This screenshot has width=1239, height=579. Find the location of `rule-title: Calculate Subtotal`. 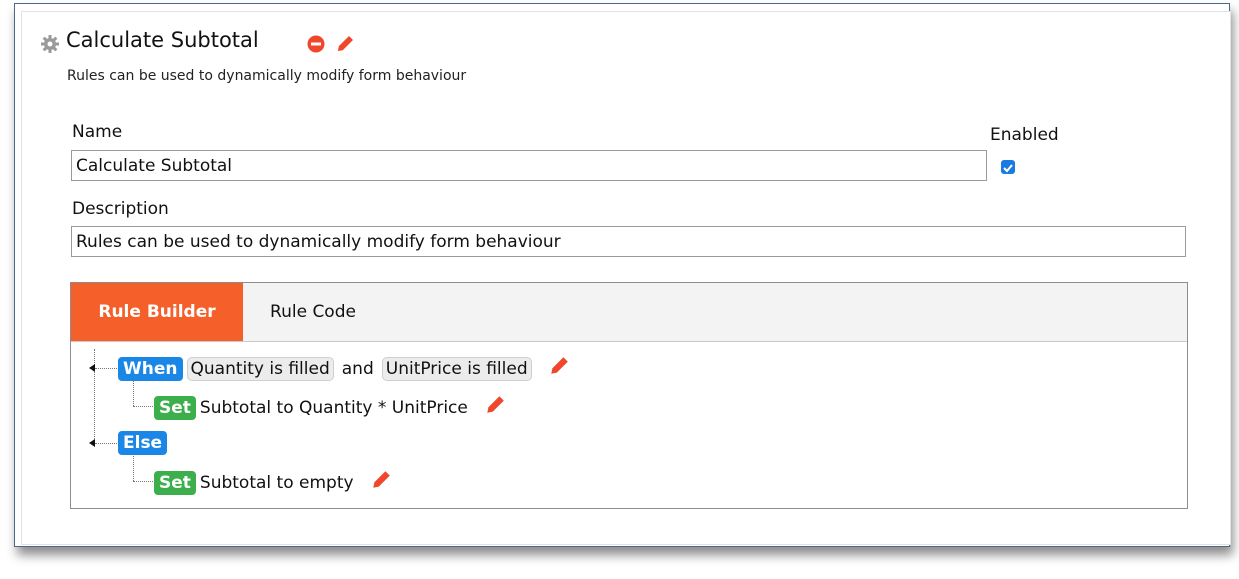

rule-title: Calculate Subtotal is located at coordinates (162, 40).